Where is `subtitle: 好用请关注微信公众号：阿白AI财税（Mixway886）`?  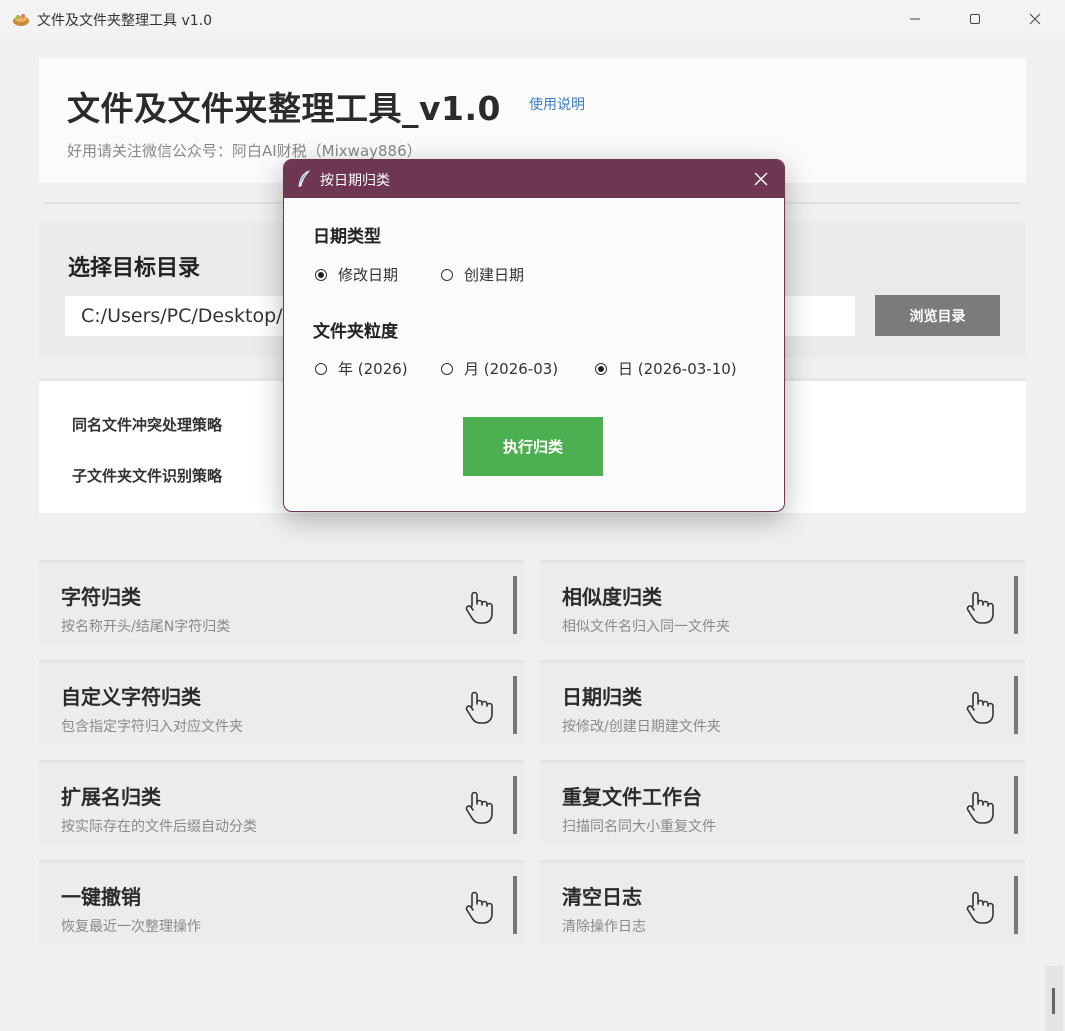
subtitle: 好用请关注微信公众号：阿白AI财税（Mixway886） is located at coordinates (244, 151).